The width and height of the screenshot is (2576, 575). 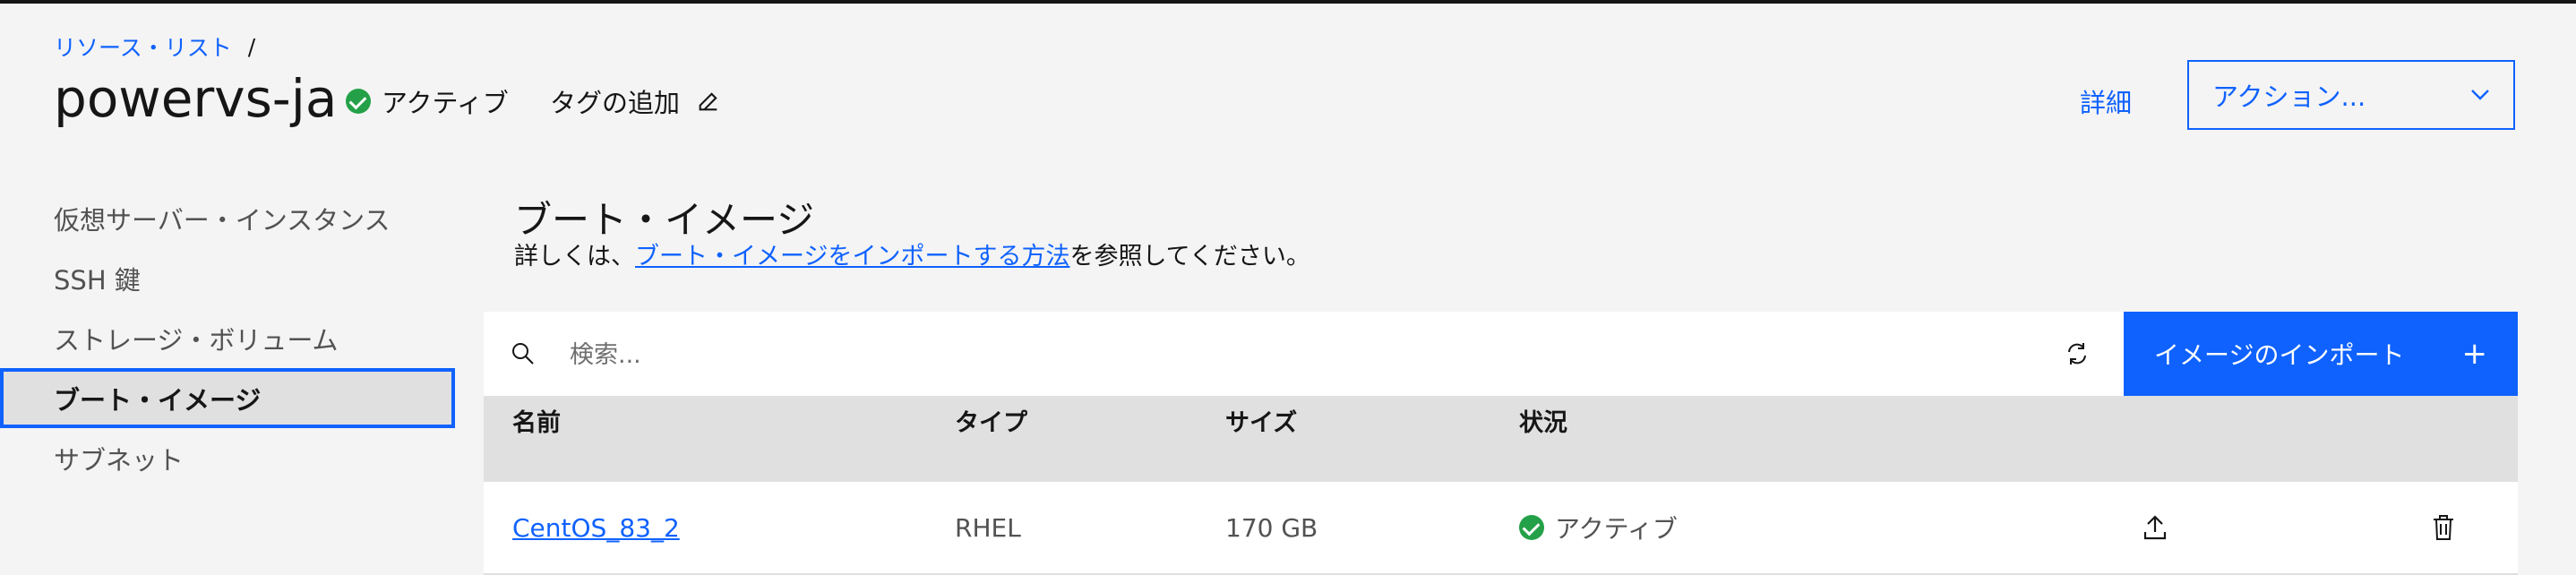 I want to click on table-row: CentOS_83_2 RHEL 170 GB アクティブ, so click(x=1501, y=528).